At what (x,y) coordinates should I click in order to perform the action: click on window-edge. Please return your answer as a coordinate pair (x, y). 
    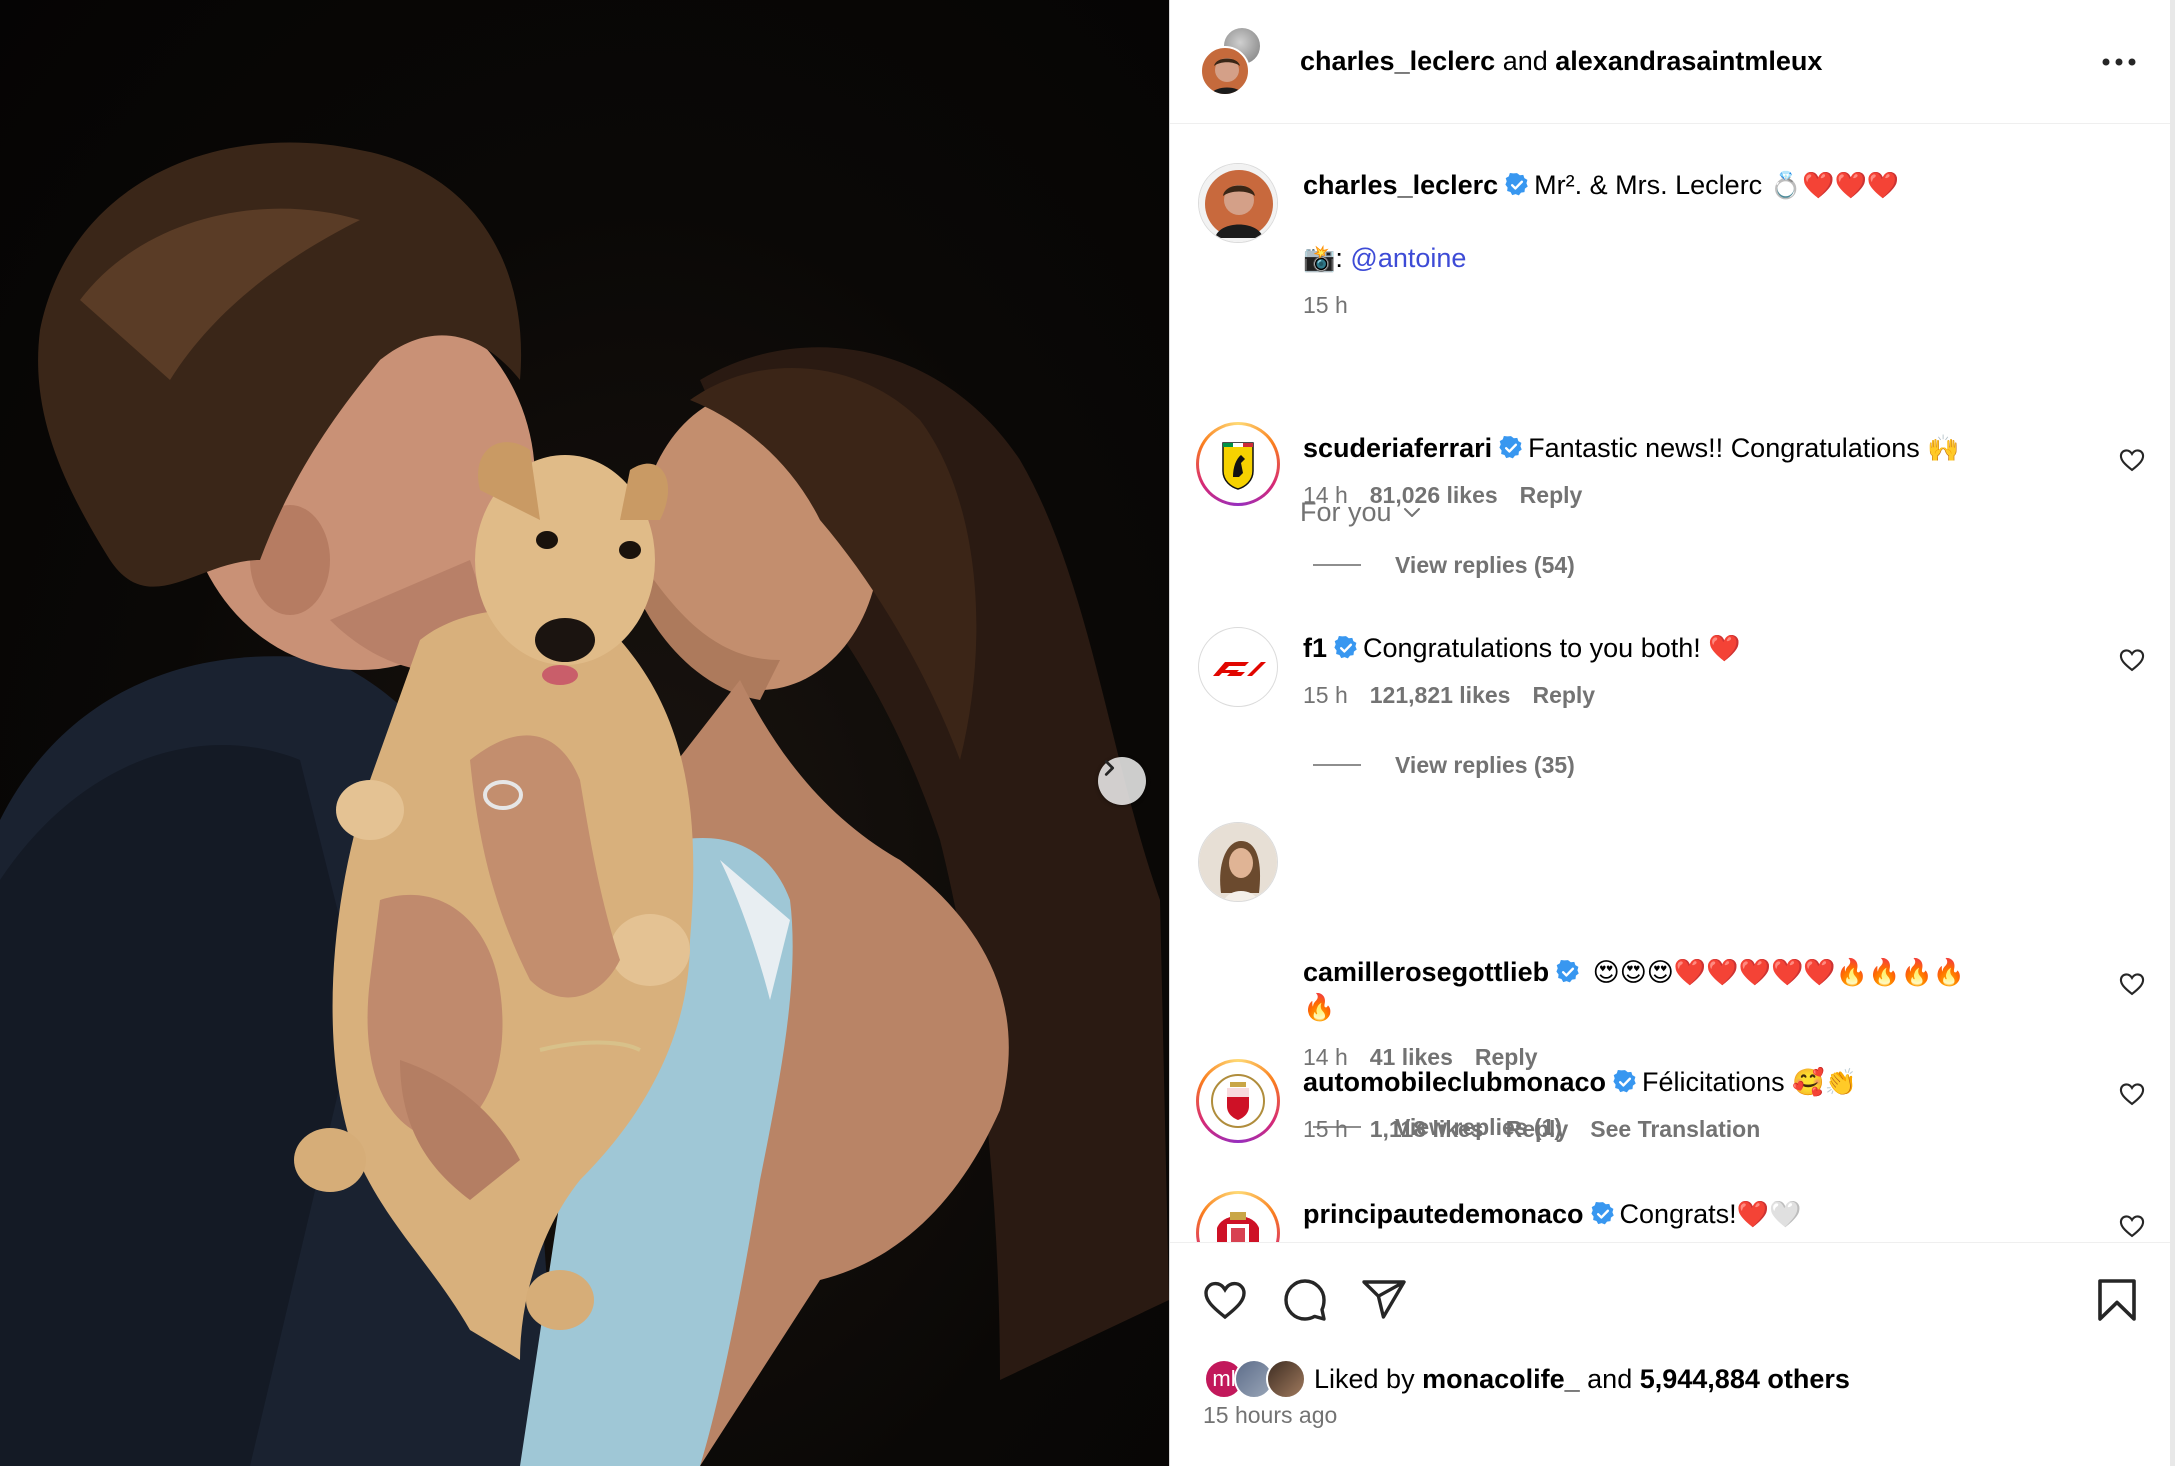
    Looking at the image, I should click on (2172, 733).